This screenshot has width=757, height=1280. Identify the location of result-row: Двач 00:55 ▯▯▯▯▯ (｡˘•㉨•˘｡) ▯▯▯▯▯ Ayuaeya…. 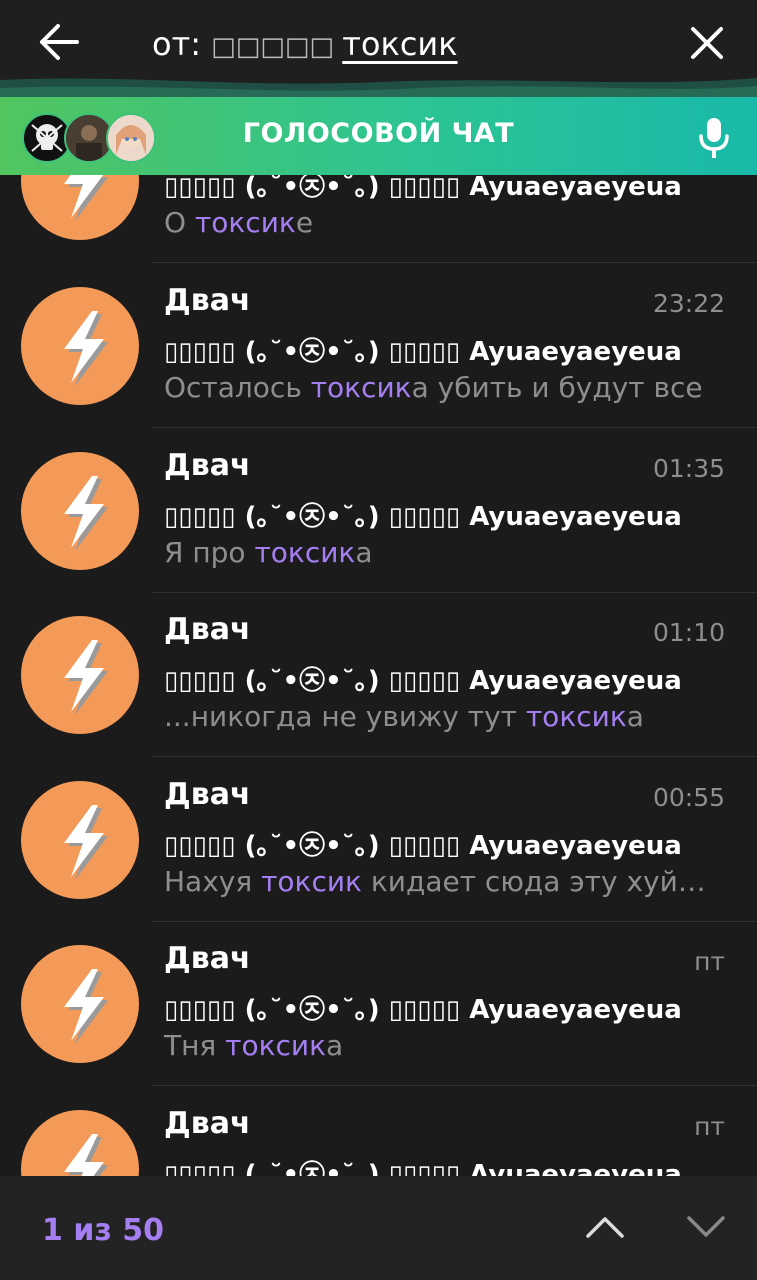
(378, 839).